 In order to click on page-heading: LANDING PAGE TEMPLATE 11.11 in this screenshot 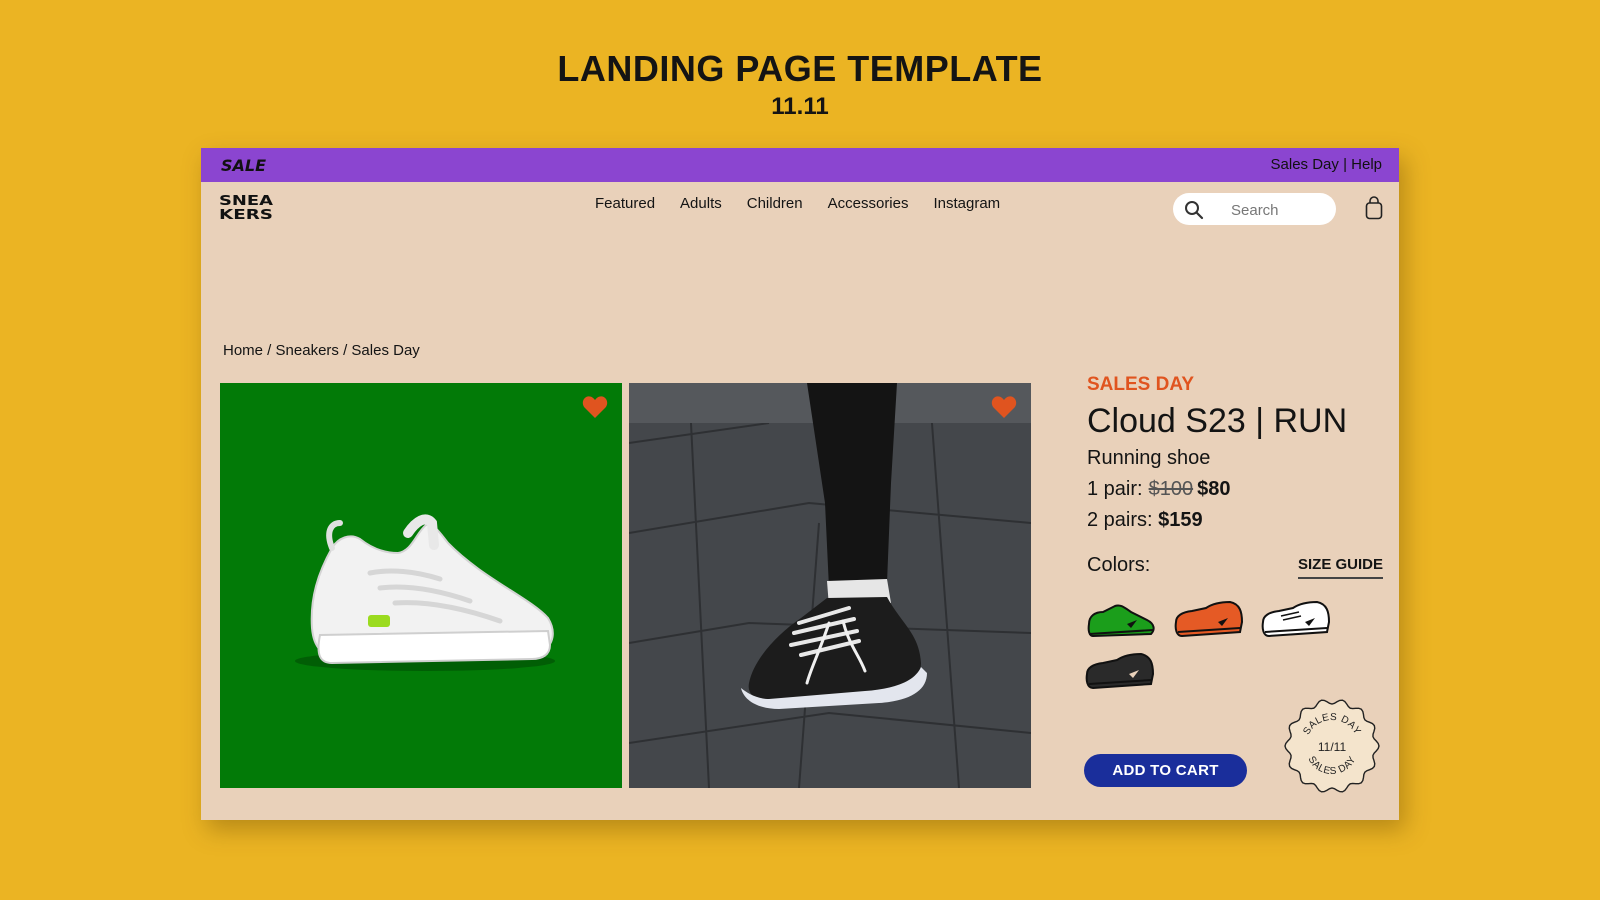, I will do `click(800, 85)`.